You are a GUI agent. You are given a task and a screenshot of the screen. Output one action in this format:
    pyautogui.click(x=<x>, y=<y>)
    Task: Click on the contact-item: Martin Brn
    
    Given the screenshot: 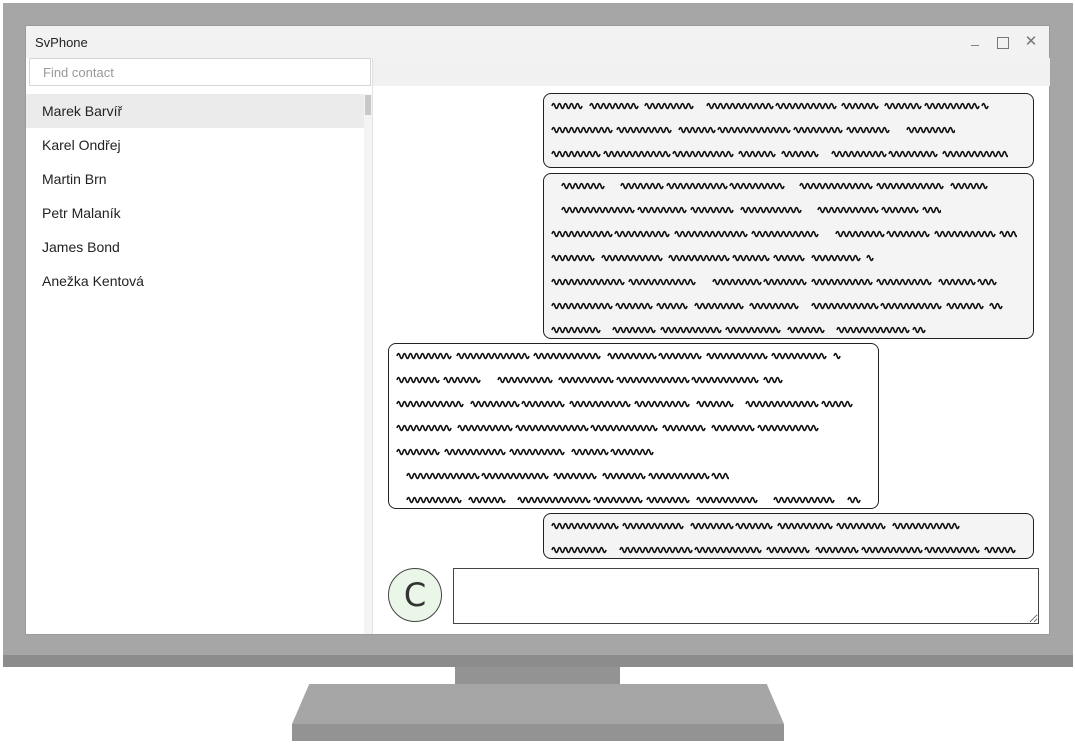 What is the action you would take?
    pyautogui.click(x=195, y=179)
    